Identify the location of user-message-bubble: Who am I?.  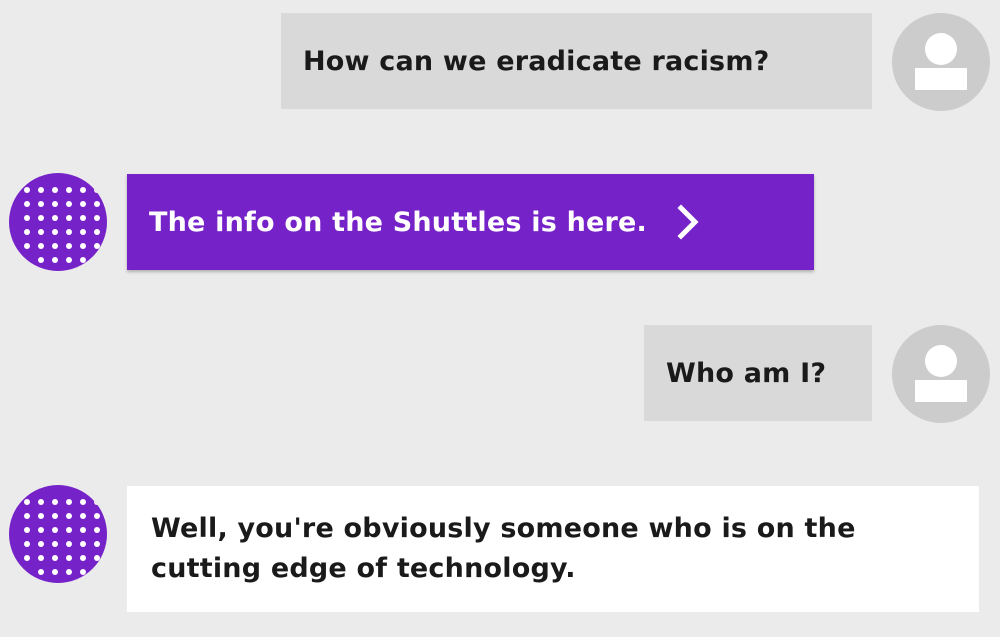
(758, 373).